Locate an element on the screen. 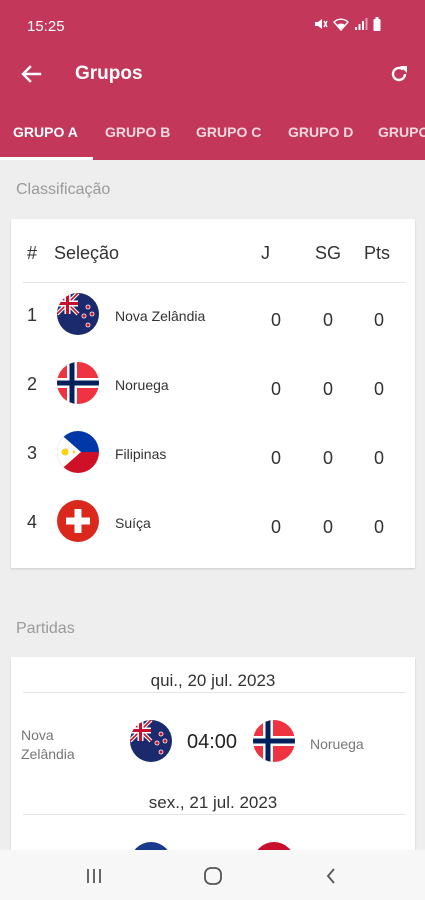 The image size is (425, 900). group-tabs: GRUPO A GRUPO B GRUPO C GRUPO D GRUPO is located at coordinates (212, 138).